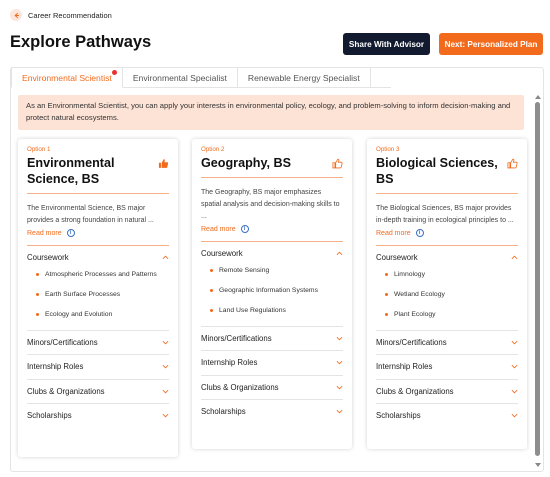 This screenshot has height=477, width=550. What do you see at coordinates (272, 163) in the screenshot?
I see `major-title: Geography, BS` at bounding box center [272, 163].